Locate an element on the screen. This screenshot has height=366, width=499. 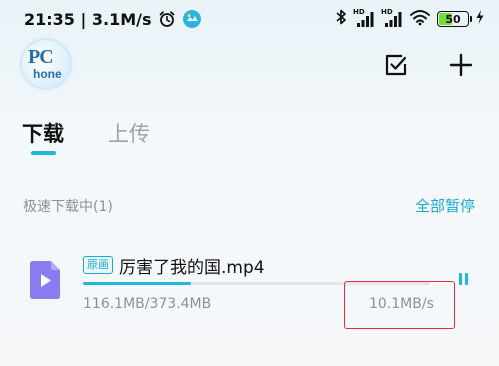
alarm-clock-icon is located at coordinates (167, 19).